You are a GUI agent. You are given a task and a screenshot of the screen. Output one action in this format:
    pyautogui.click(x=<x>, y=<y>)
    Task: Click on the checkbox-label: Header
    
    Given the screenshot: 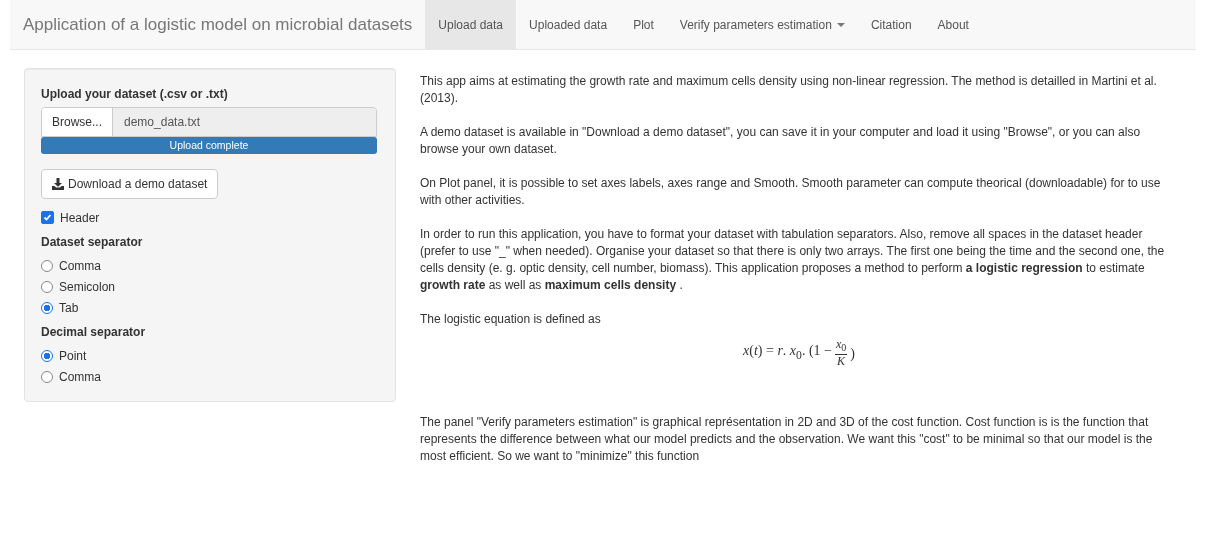 What is the action you would take?
    pyautogui.click(x=80, y=217)
    